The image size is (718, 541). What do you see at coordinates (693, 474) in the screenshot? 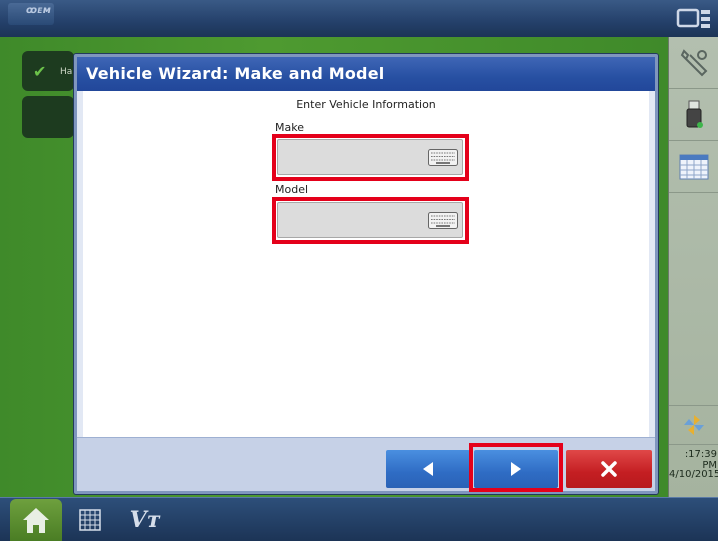
I see `clock-date: 4/10/2015` at bounding box center [693, 474].